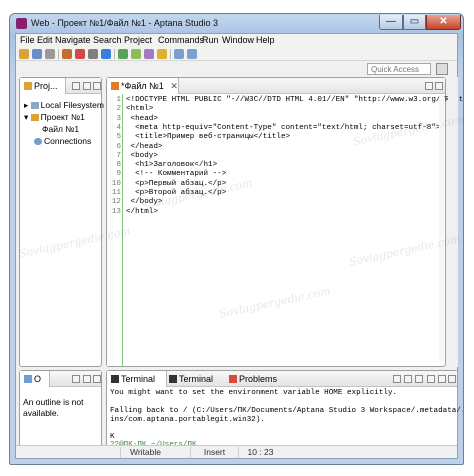 Image resolution: width=474 pixels, height=476 pixels. What do you see at coordinates (260, 452) in the screenshot?
I see `status-cursor-position: 10 : 23` at bounding box center [260, 452].